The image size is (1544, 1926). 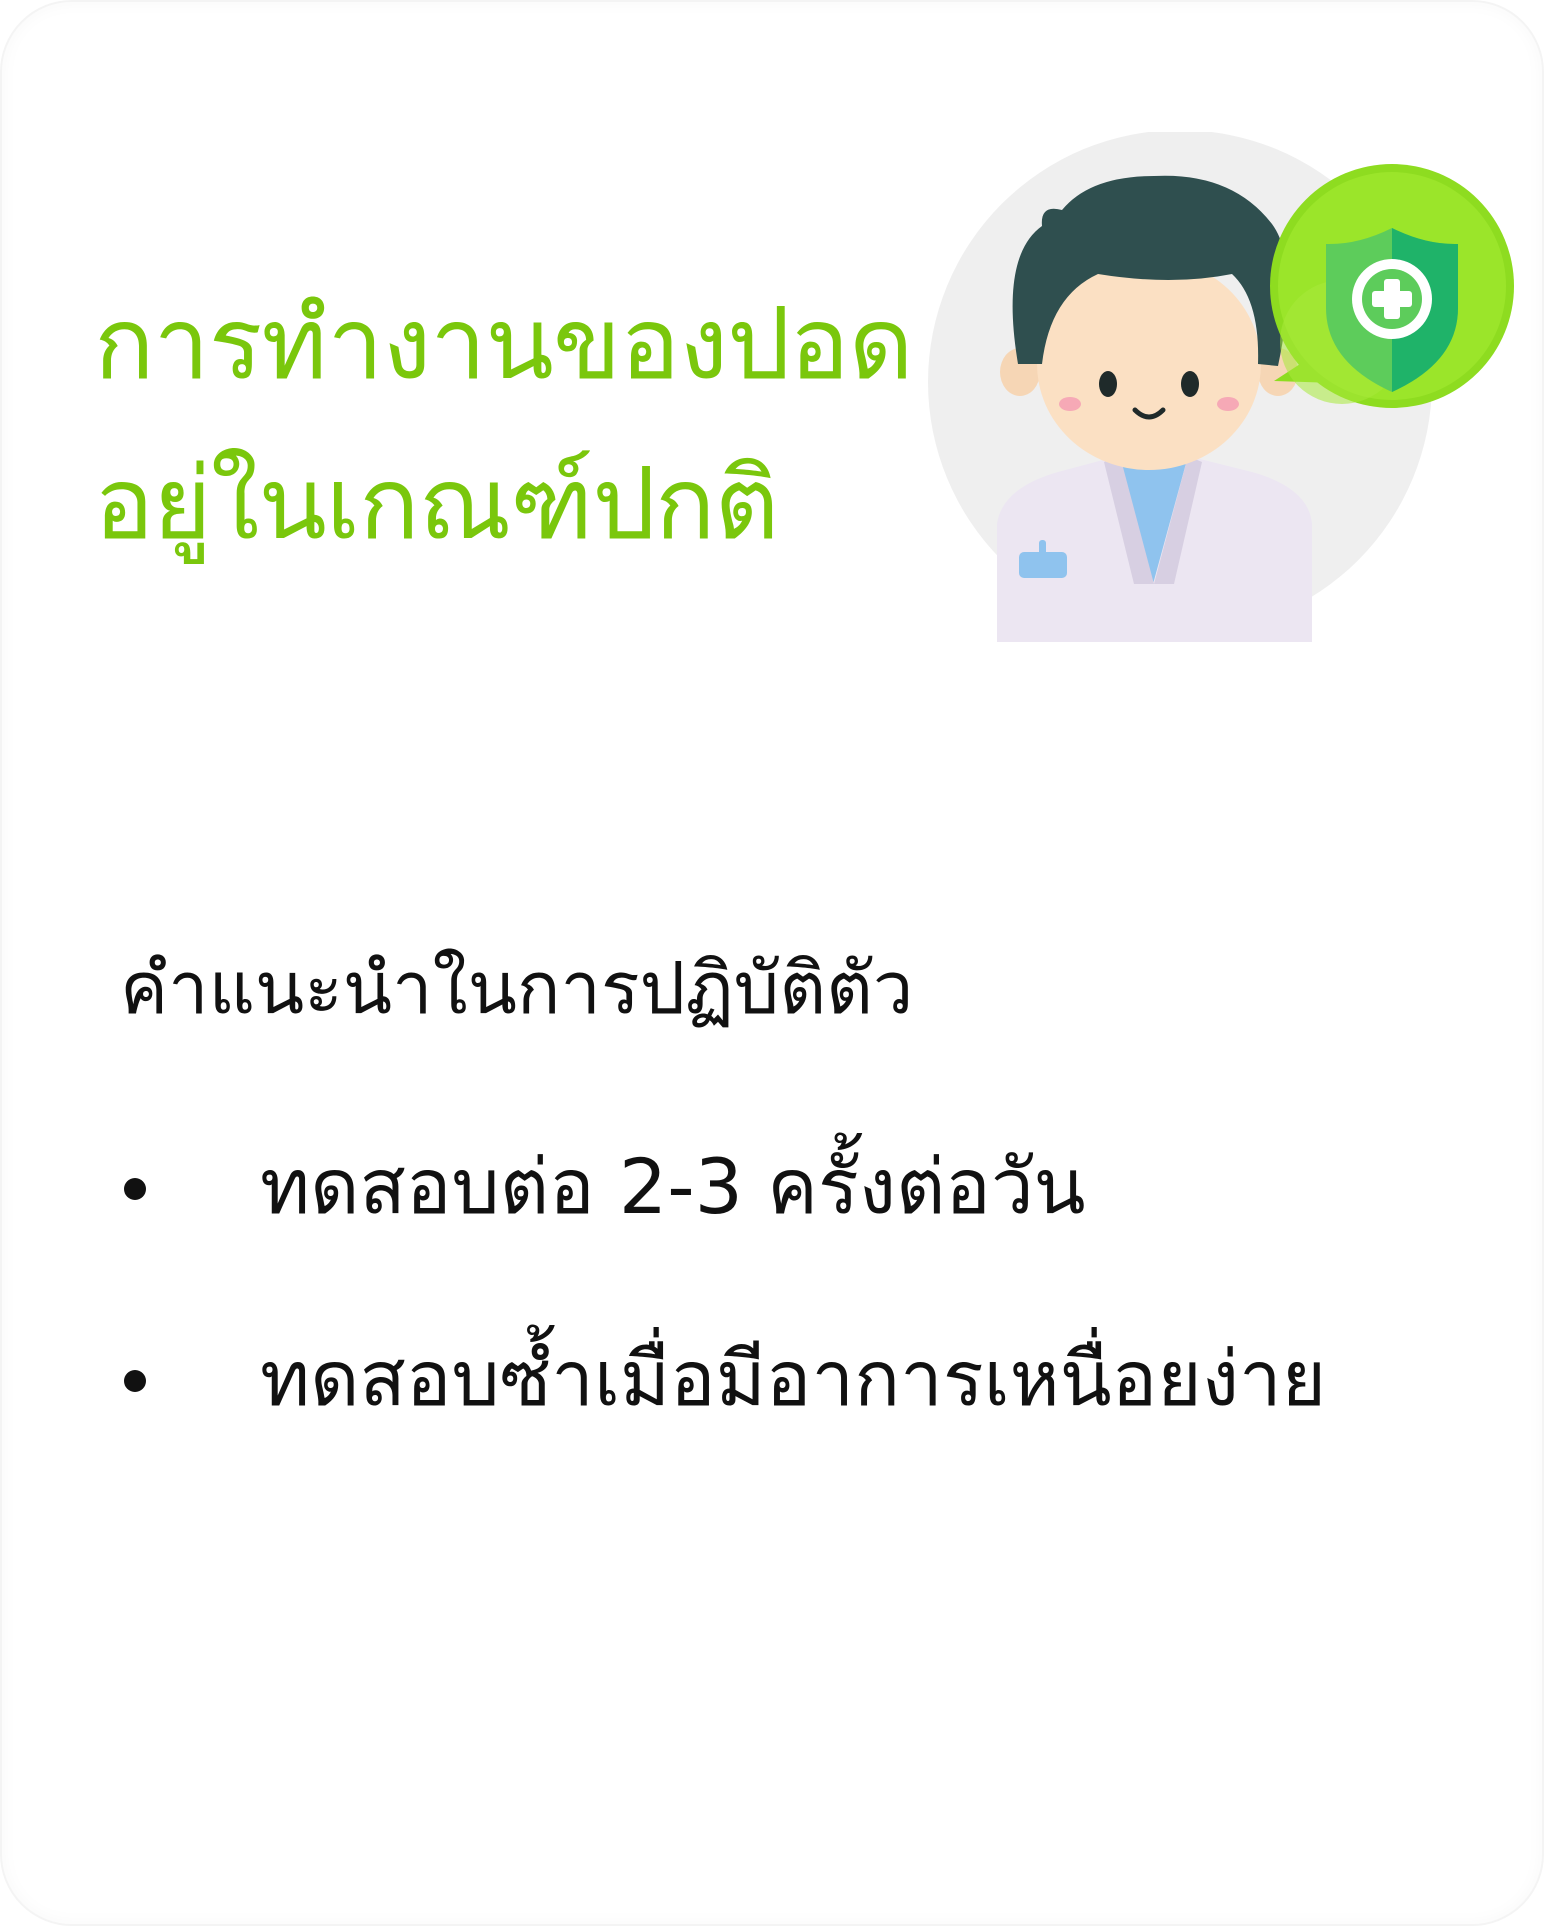 What do you see at coordinates (673, 1186) in the screenshot?
I see `advice-item-text: ทดสอบต่อ 2-3 ครั้งต่อวัน` at bounding box center [673, 1186].